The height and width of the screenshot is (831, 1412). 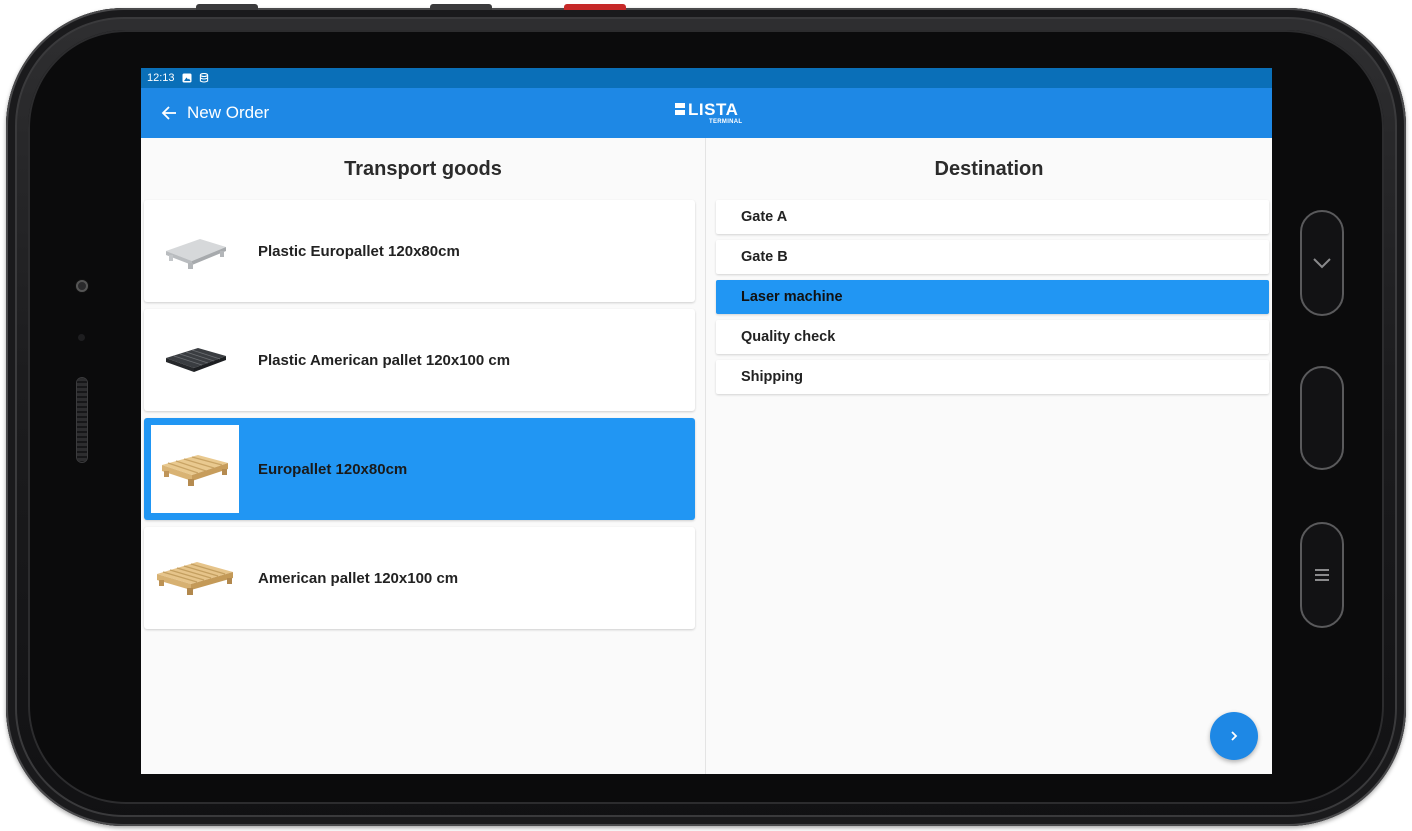 What do you see at coordinates (195, 360) in the screenshot?
I see `plastic-american-pallet-image` at bounding box center [195, 360].